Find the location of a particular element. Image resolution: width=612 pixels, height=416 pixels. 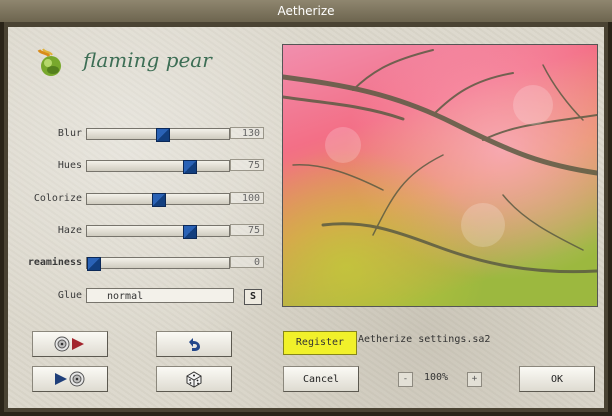

blur-label: Blur is located at coordinates (69, 133).